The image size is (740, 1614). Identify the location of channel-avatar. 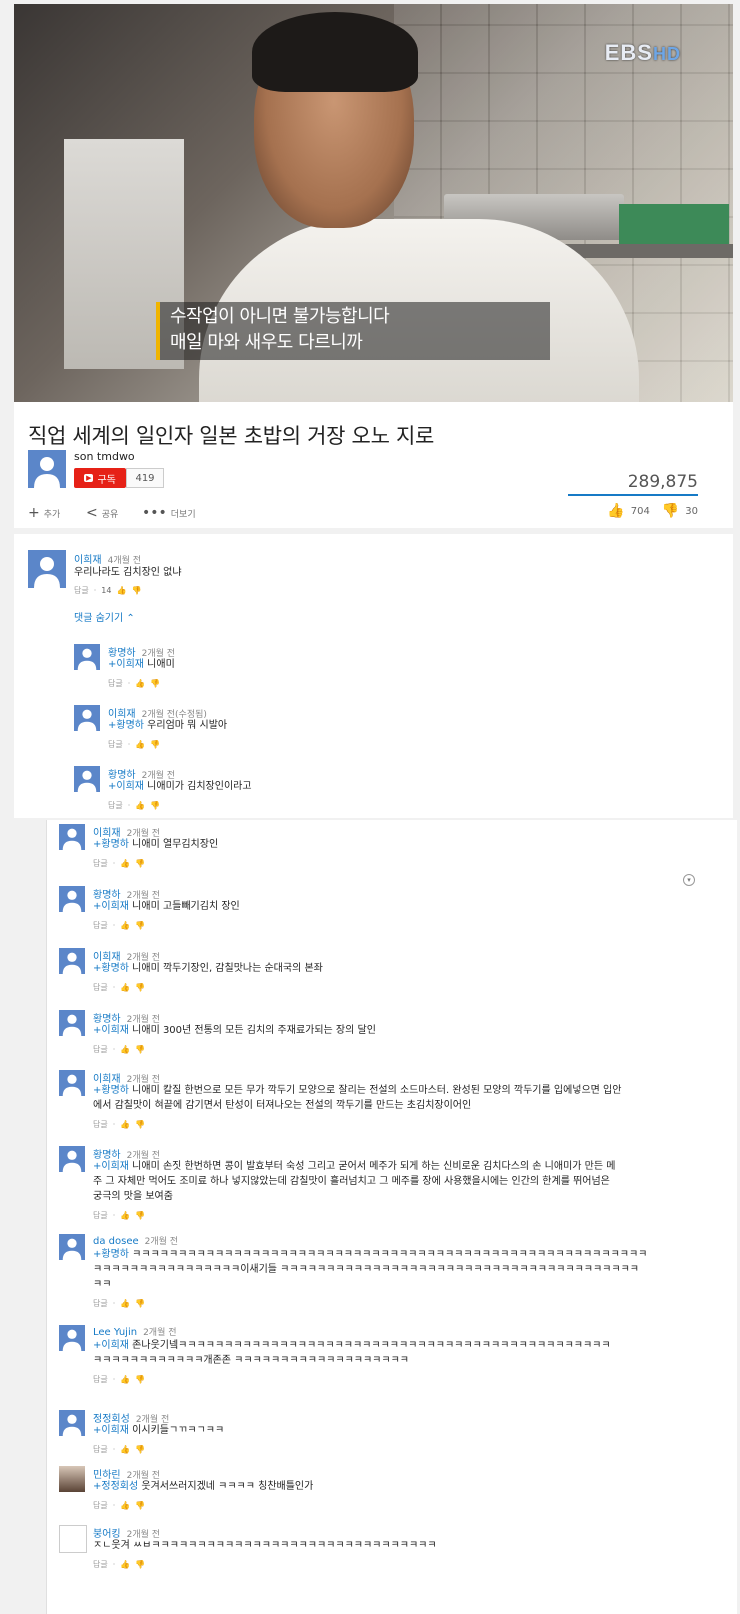
(47, 469).